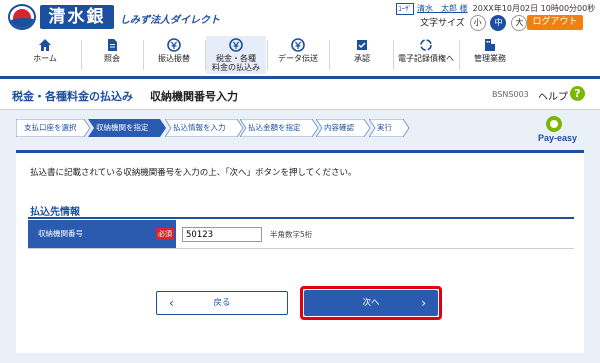  I want to click on form-row-institution-number: 収納機関番号 必須 50123 半角数字5桁, so click(301, 234).